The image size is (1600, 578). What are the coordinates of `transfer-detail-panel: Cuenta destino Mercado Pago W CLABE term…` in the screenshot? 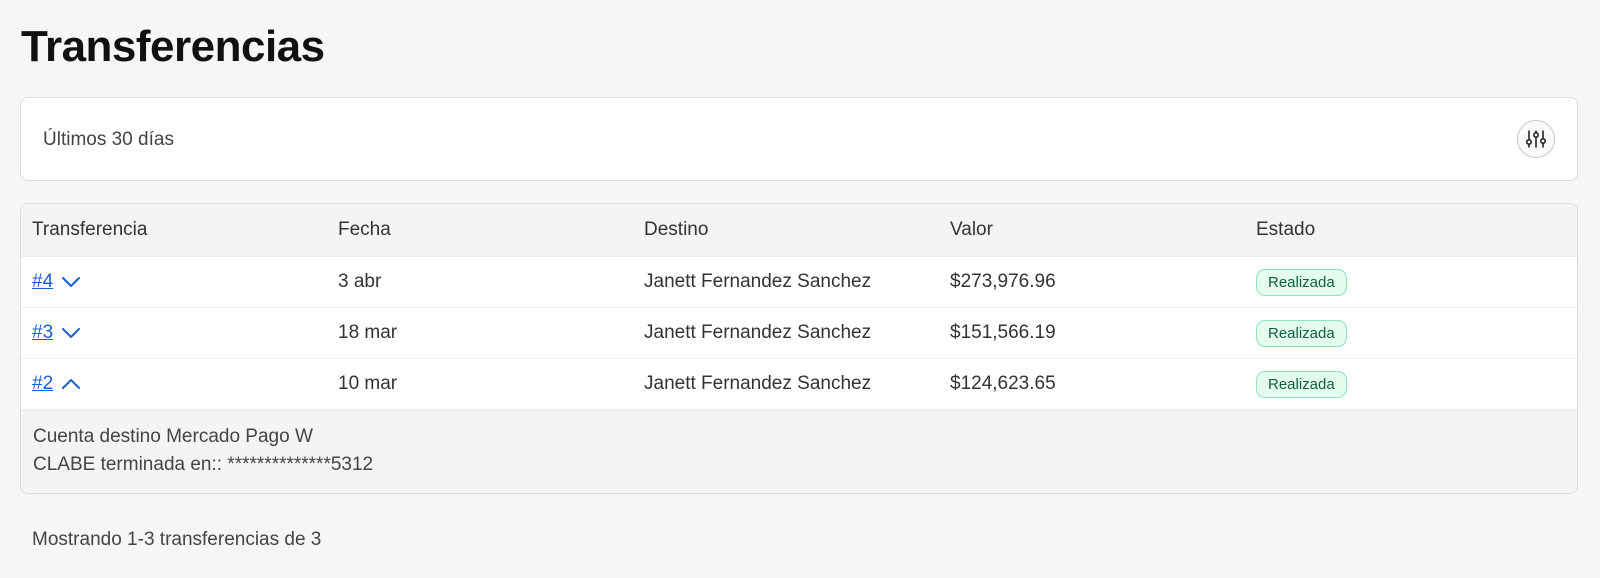 It's located at (799, 451).